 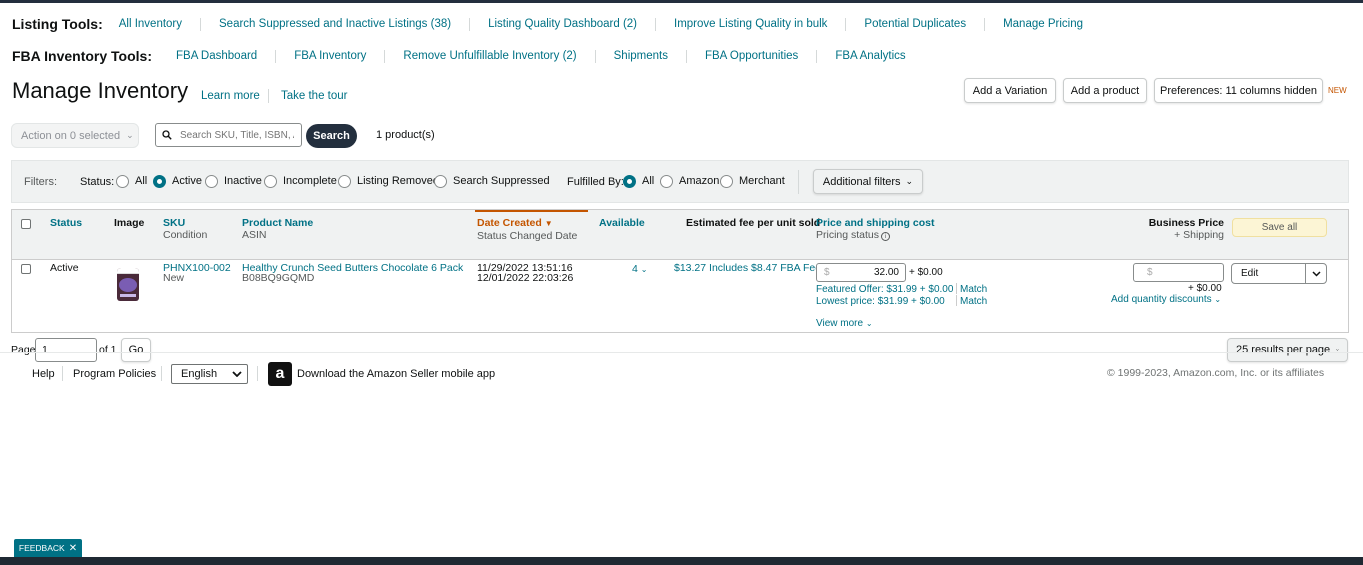 I want to click on edit-split-button: Edit, so click(x=1279, y=273).